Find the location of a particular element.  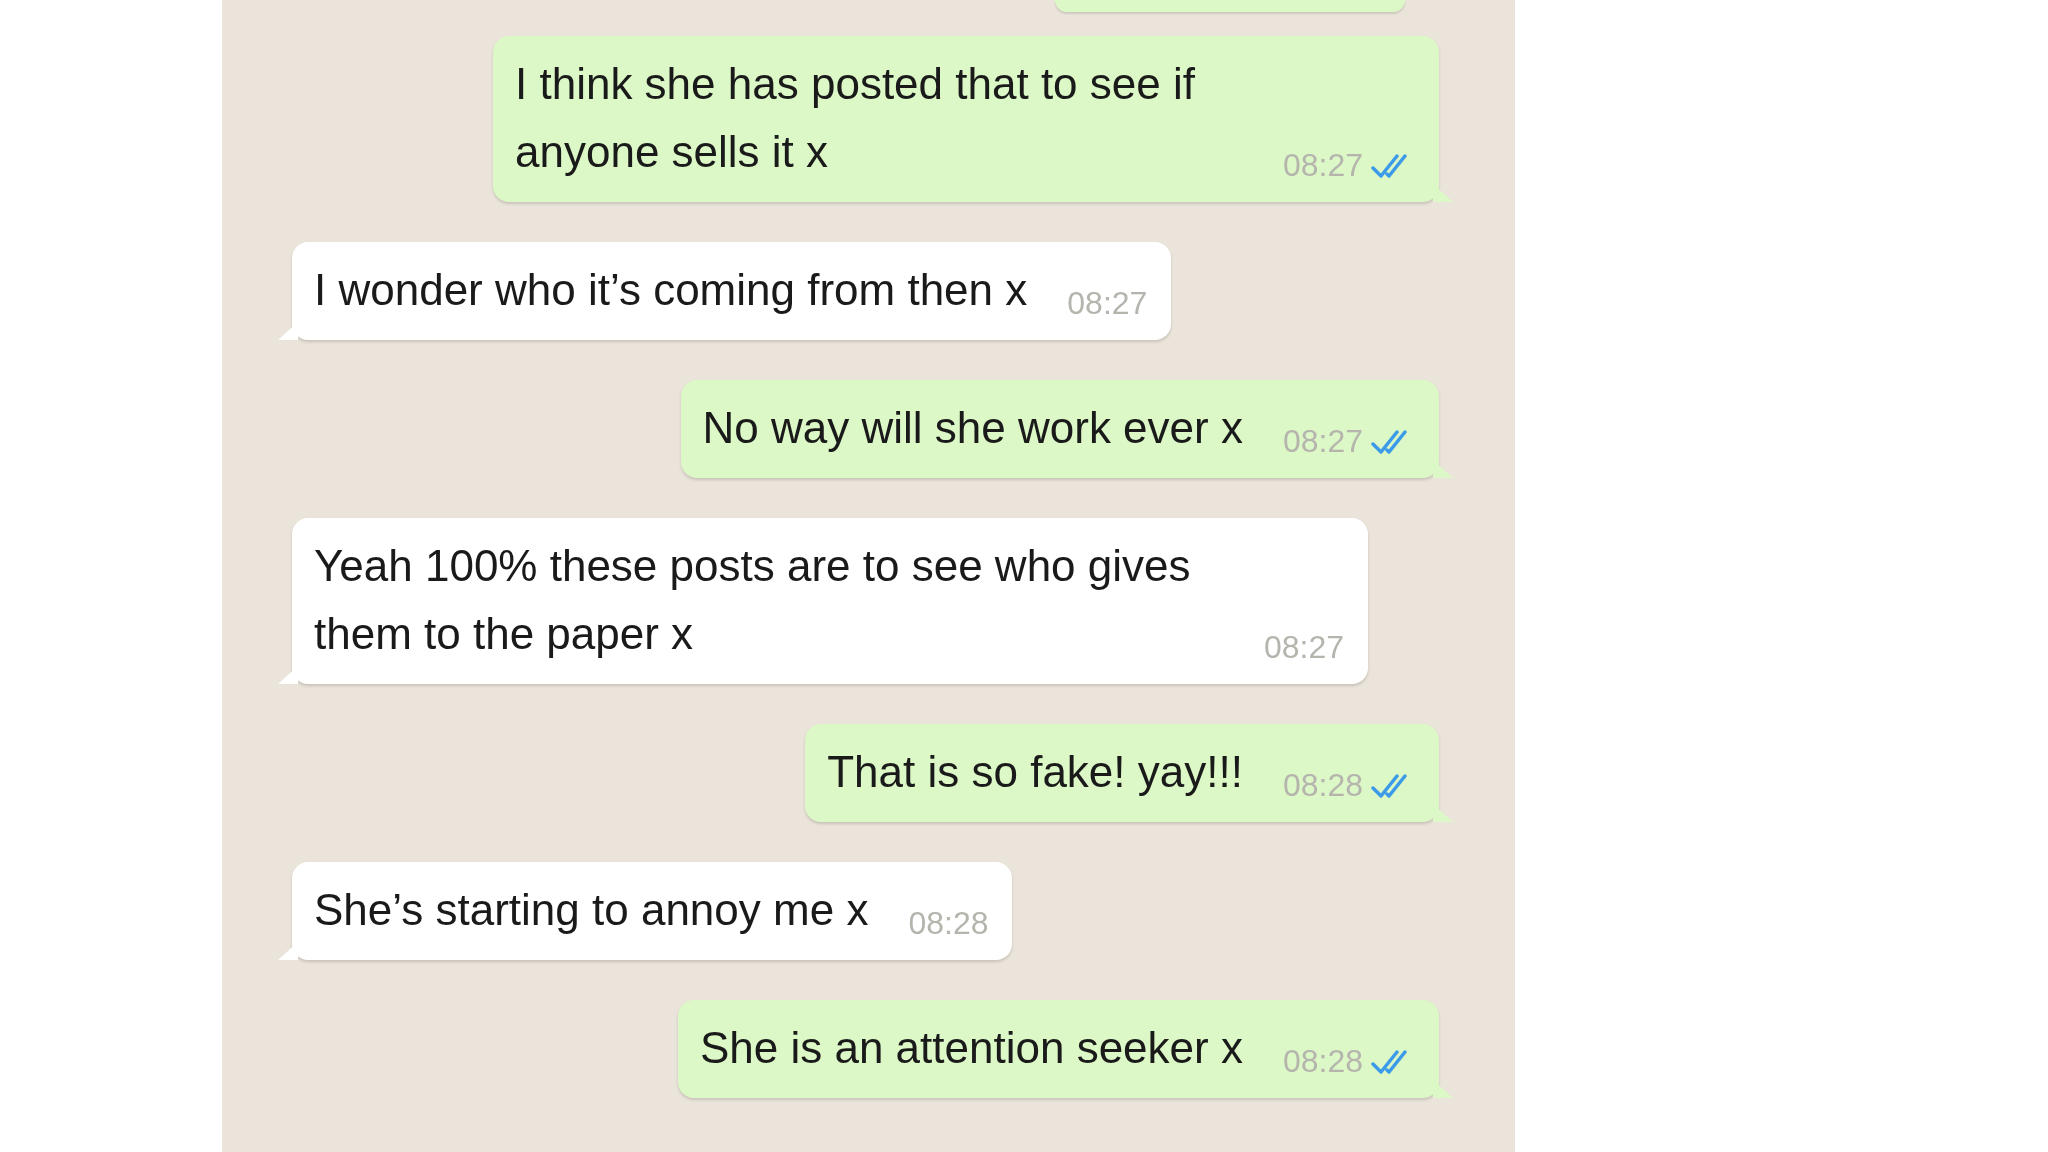

message-text: She’s starting to annoy me x is located at coordinates (591, 910).